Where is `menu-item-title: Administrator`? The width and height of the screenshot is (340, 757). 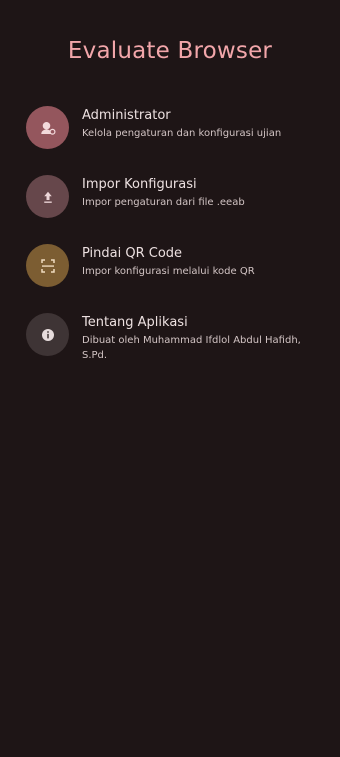 menu-item-title: Administrator is located at coordinates (126, 115).